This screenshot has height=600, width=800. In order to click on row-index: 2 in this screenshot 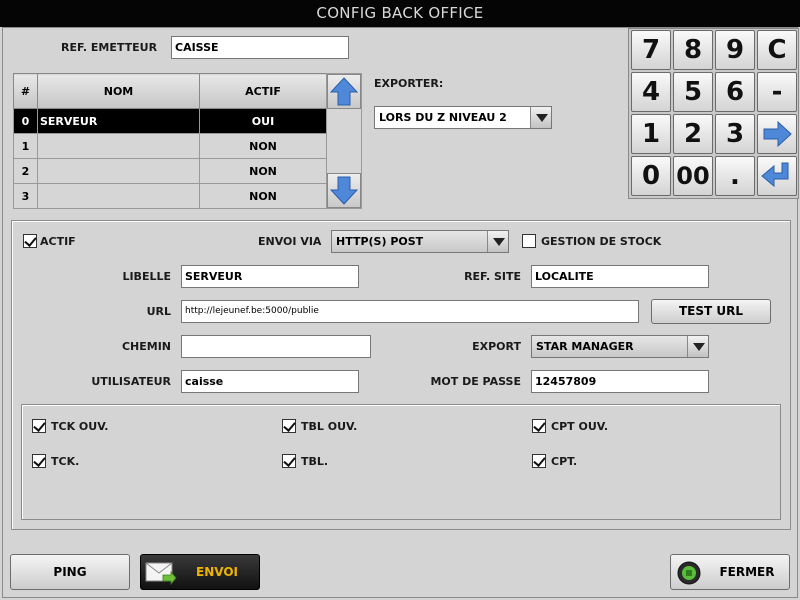, I will do `click(25, 171)`.